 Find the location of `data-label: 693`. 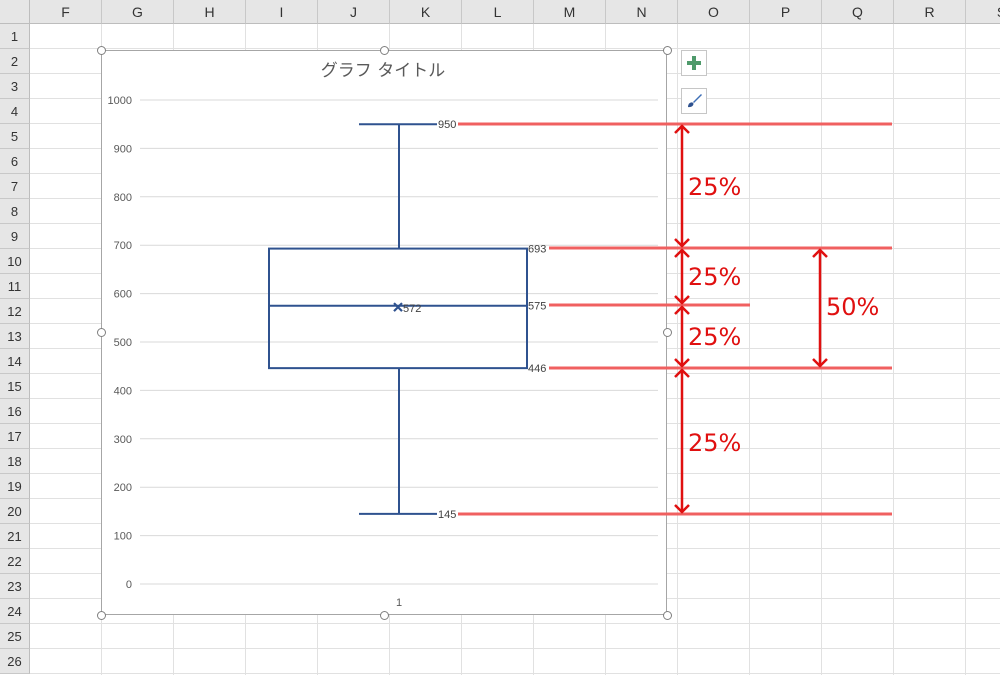

data-label: 693 is located at coordinates (537, 250).